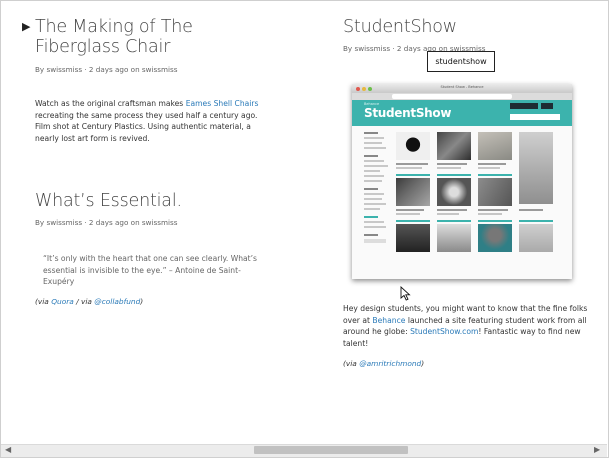 This screenshot has height=458, width=609. I want to click on quora-link: Quora, so click(62, 301).